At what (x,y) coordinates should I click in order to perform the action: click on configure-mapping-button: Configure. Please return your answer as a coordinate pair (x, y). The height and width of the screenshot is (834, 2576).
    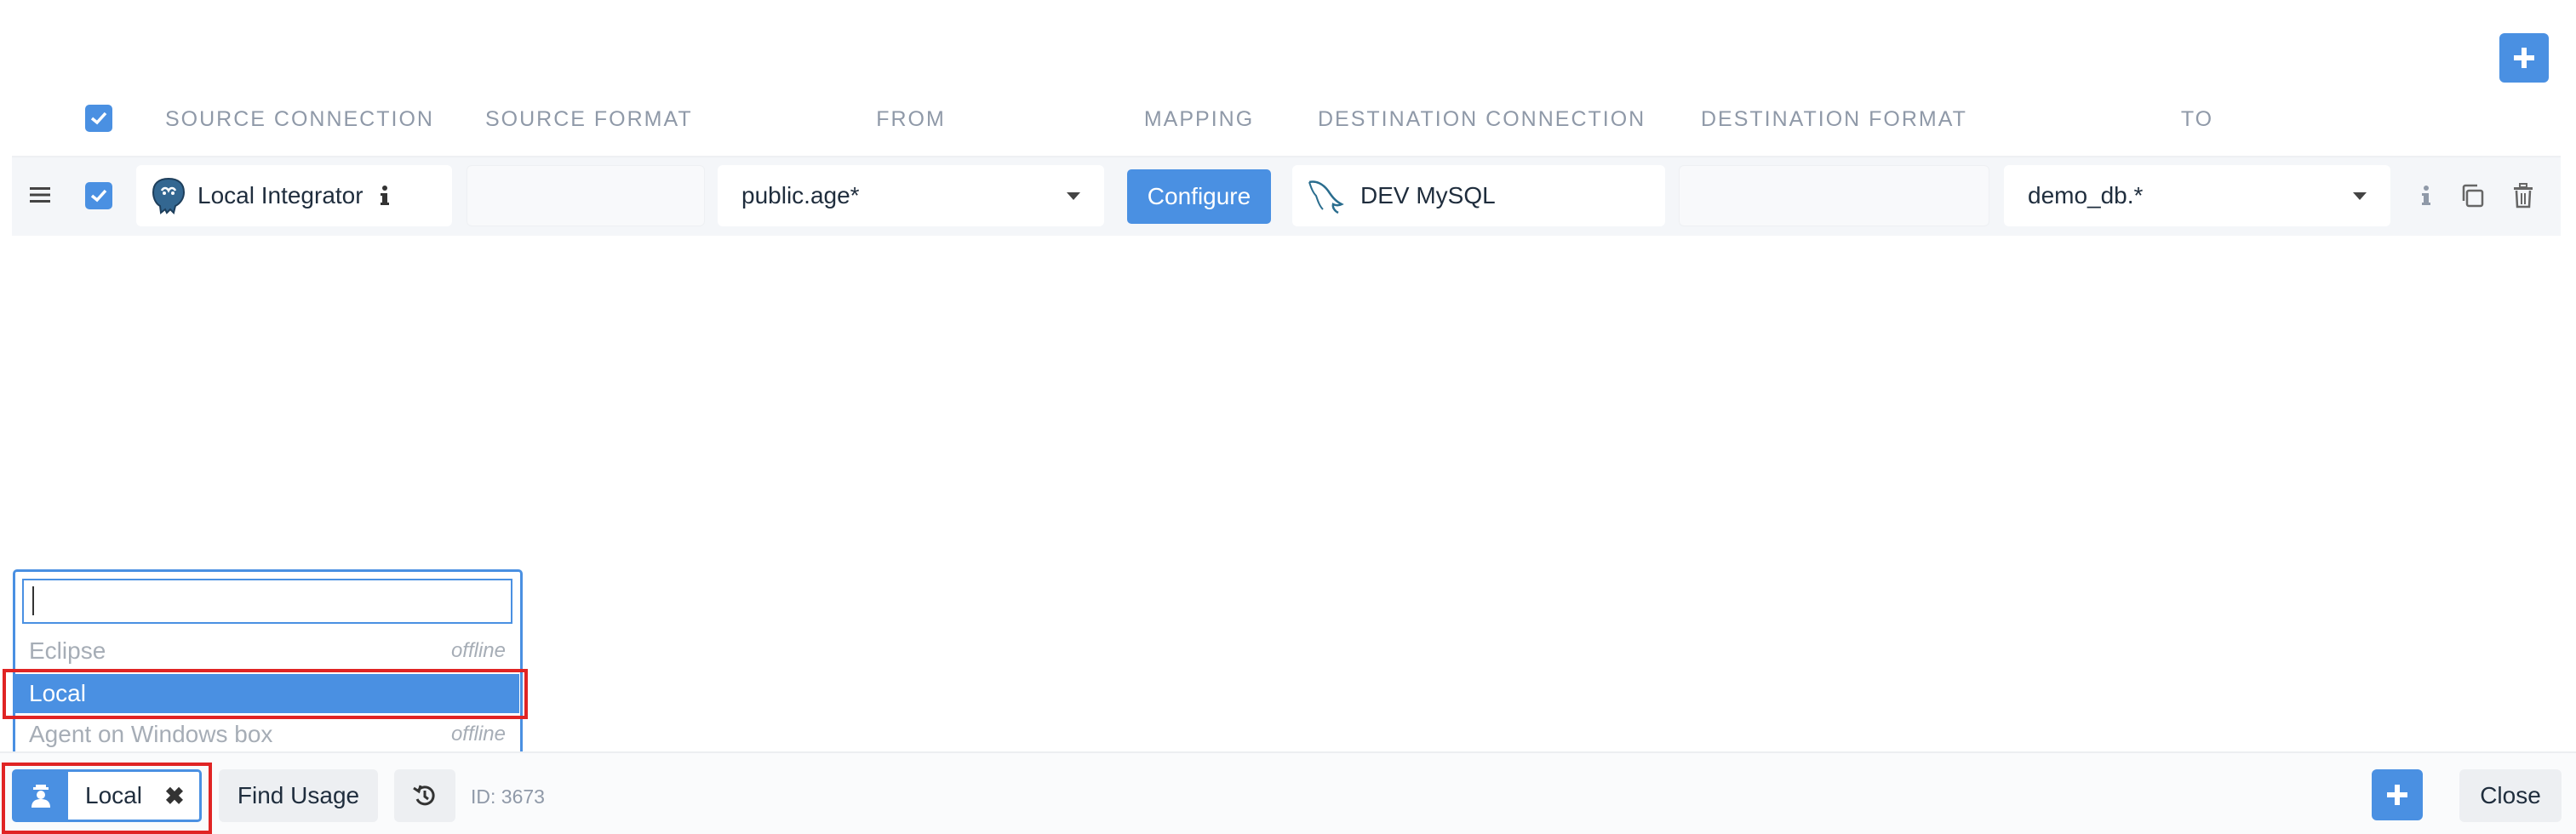
    Looking at the image, I should click on (1199, 196).